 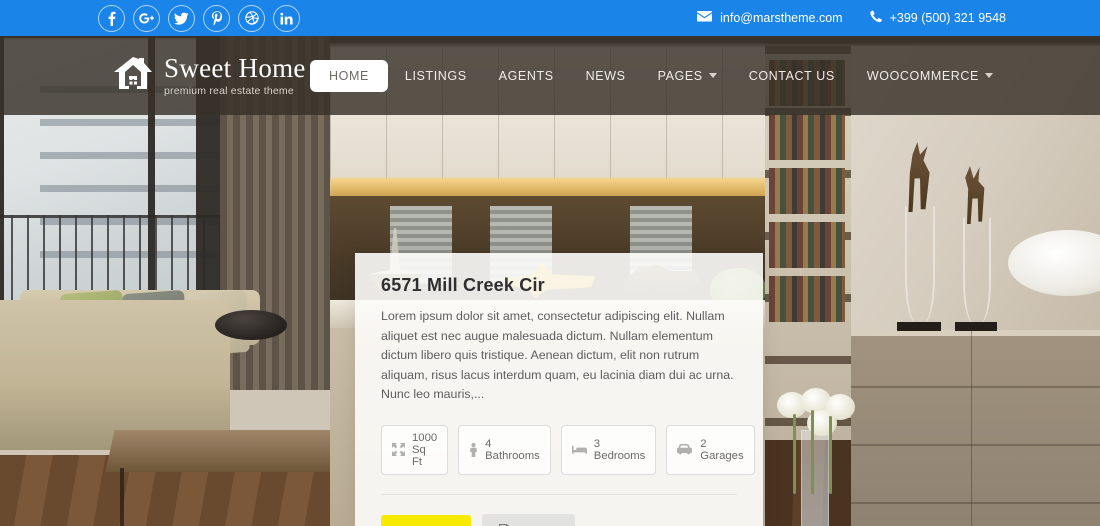 I want to click on nav-label: LISTINGS, so click(x=435, y=75).